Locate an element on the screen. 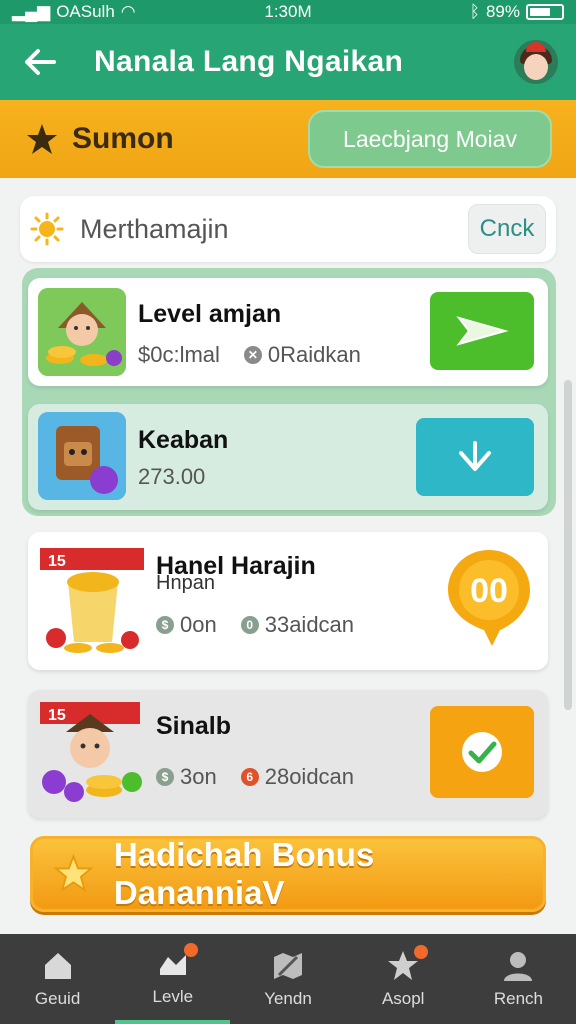  nav-item-level: Levle is located at coordinates (173, 979).